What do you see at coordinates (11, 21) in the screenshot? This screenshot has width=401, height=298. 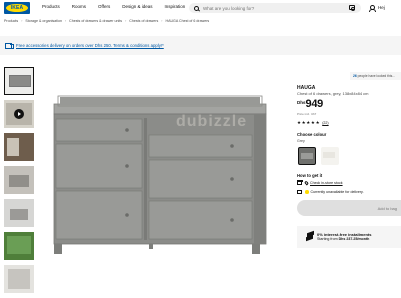 I see `breadcrumb-item: Products` at bounding box center [11, 21].